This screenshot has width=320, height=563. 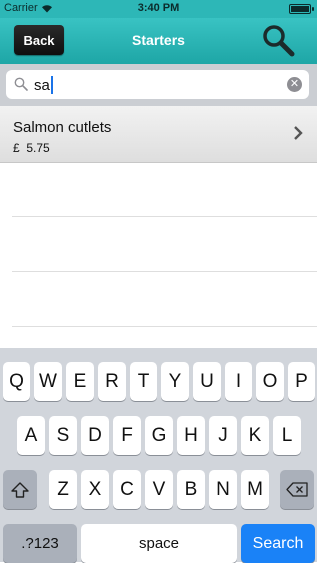 I want to click on status-bar: Carrier 3:40 PM, so click(x=158, y=9).